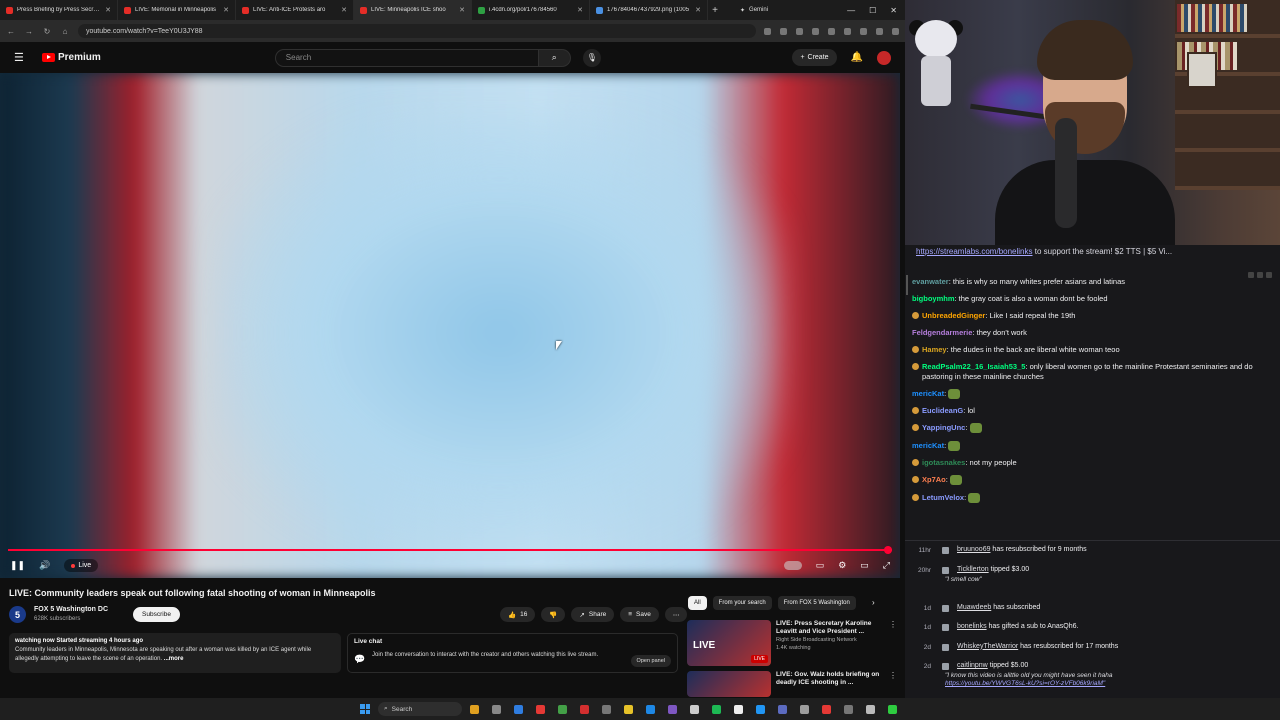 The image size is (1280, 720). I want to click on save-button: ≡ Save, so click(639, 614).